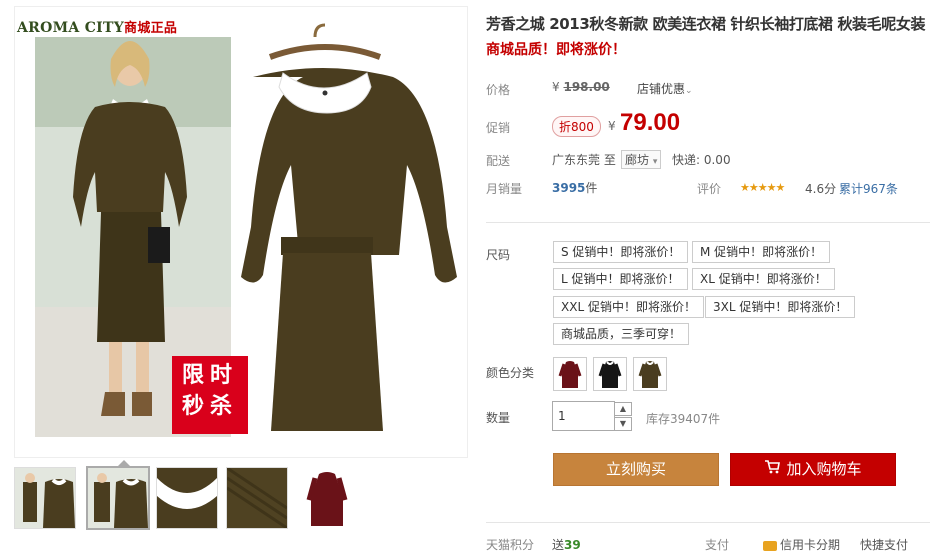 Image resolution: width=930 pixels, height=553 pixels. What do you see at coordinates (701, 160) in the screenshot?
I see `express-fee: 快递: 0.00` at bounding box center [701, 160].